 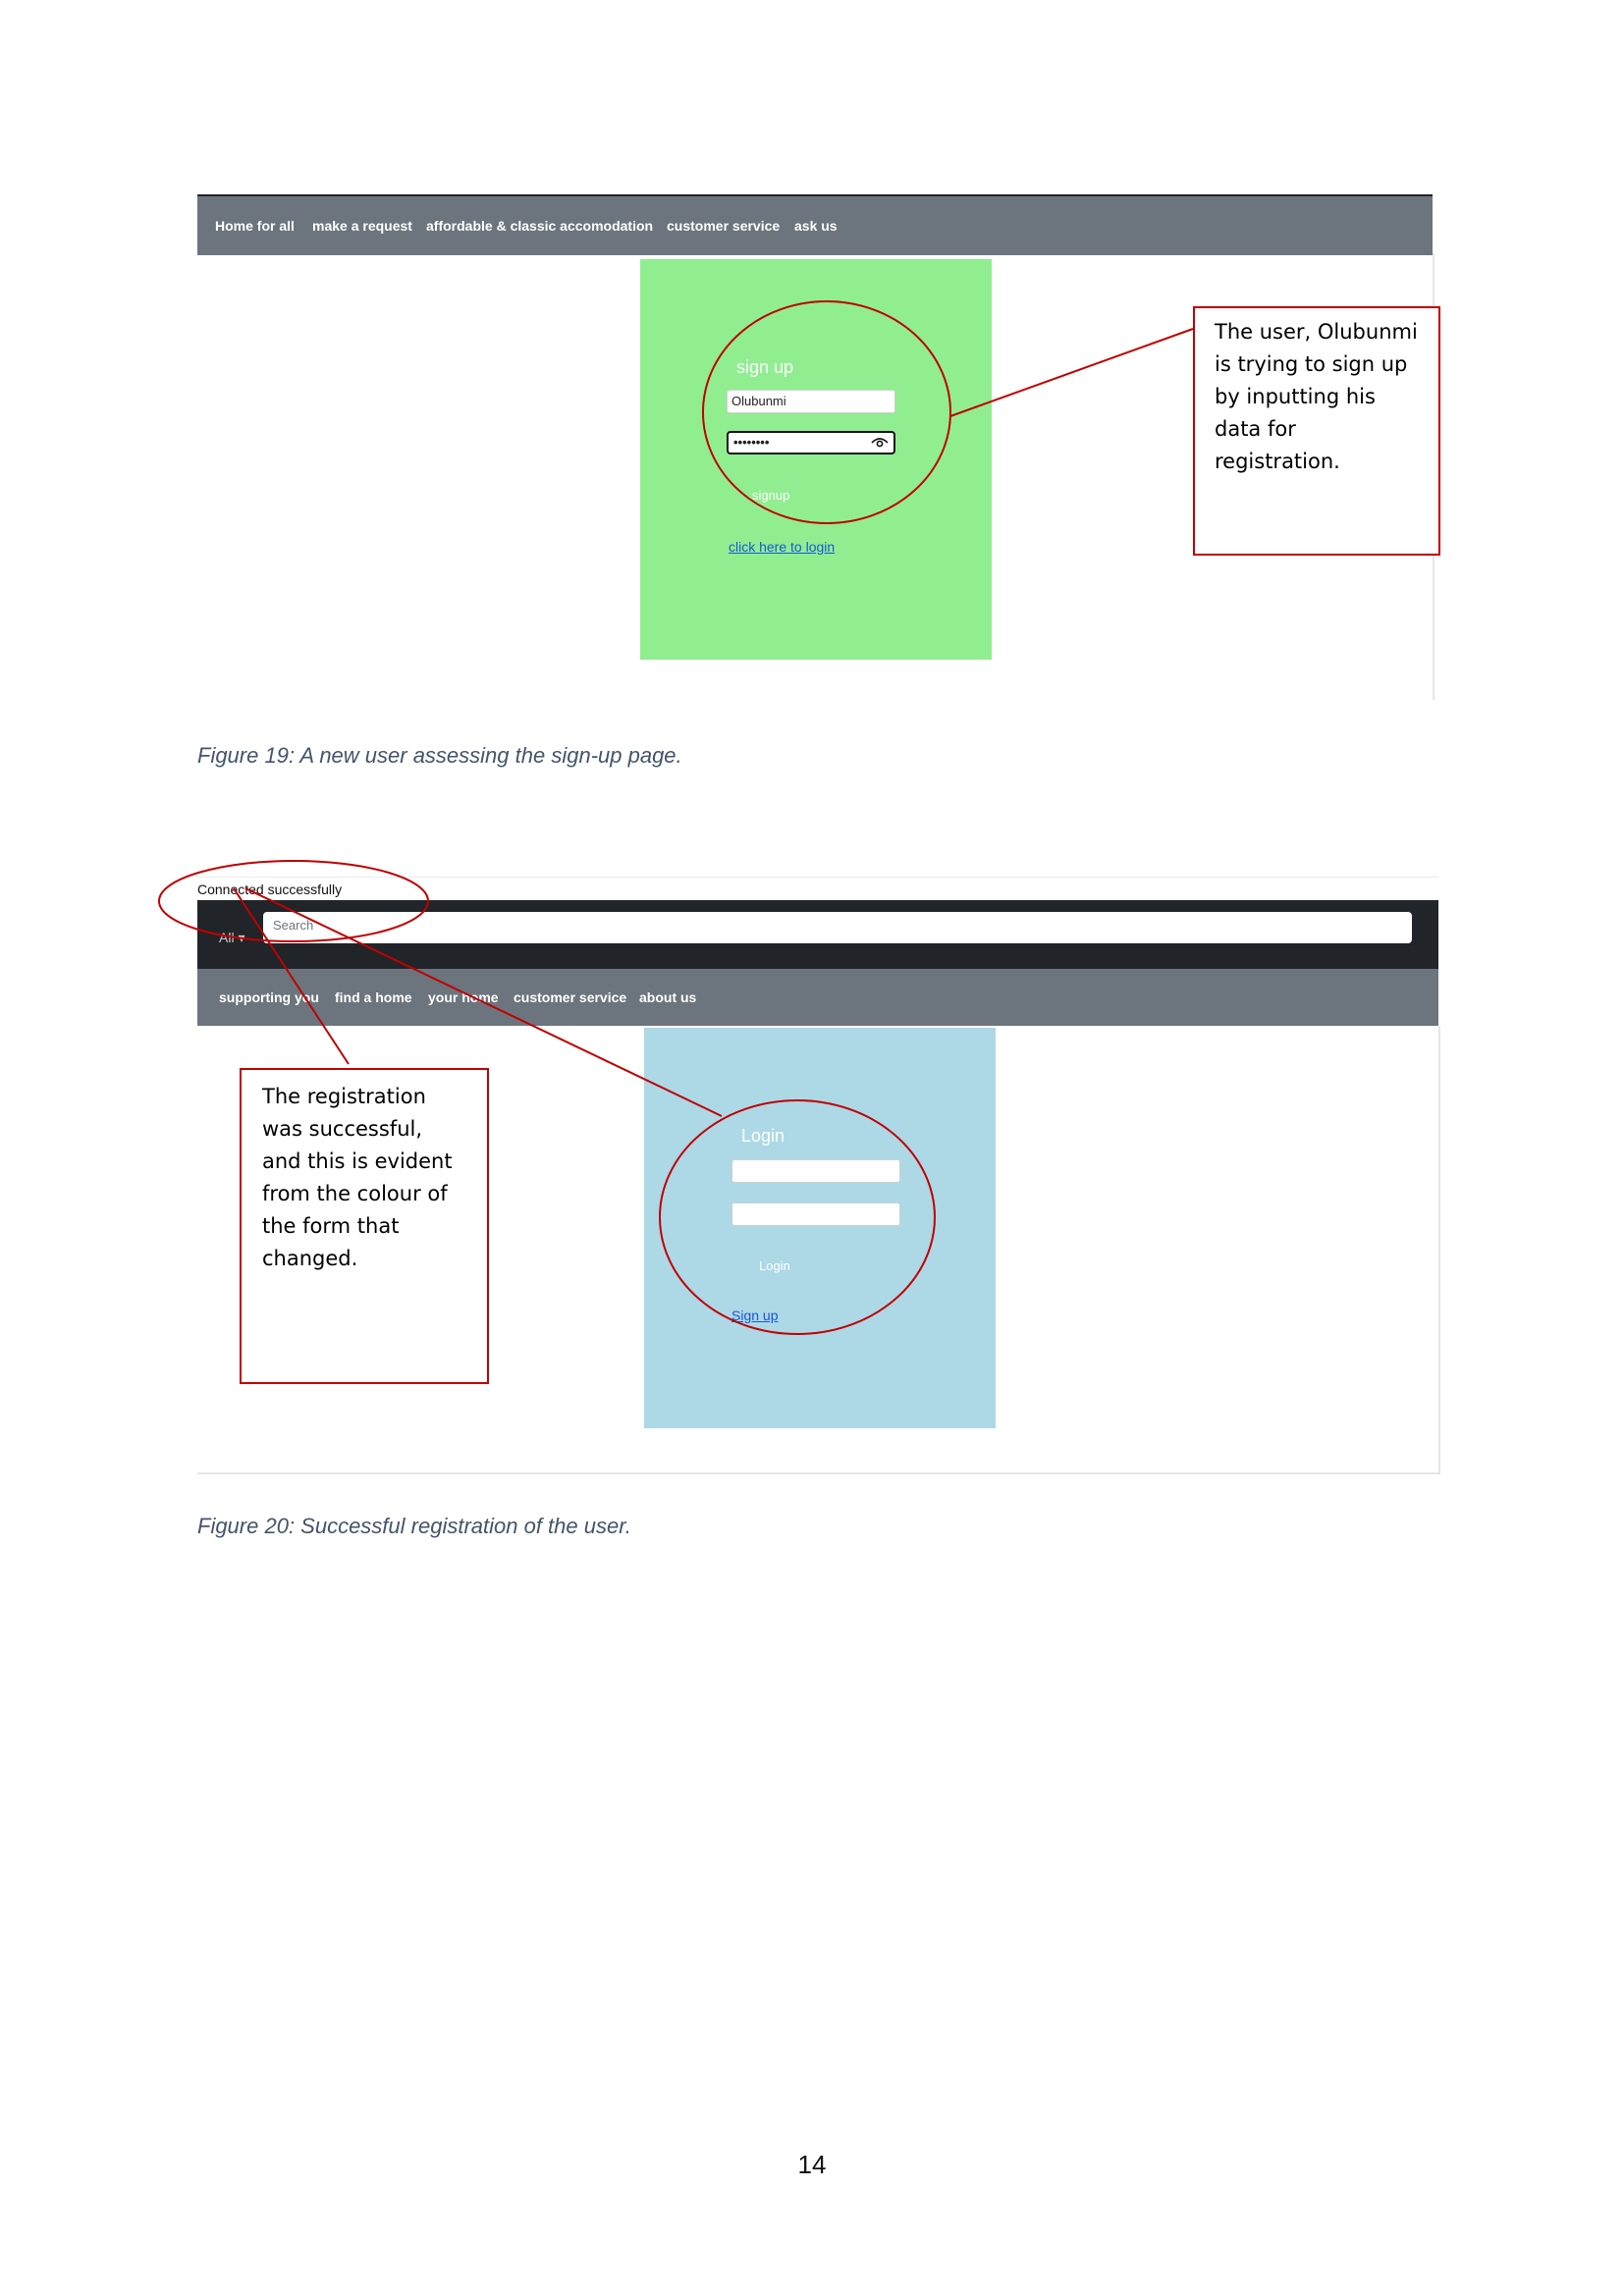 I want to click on login-form-highlight-ellipse, so click(x=797, y=1217).